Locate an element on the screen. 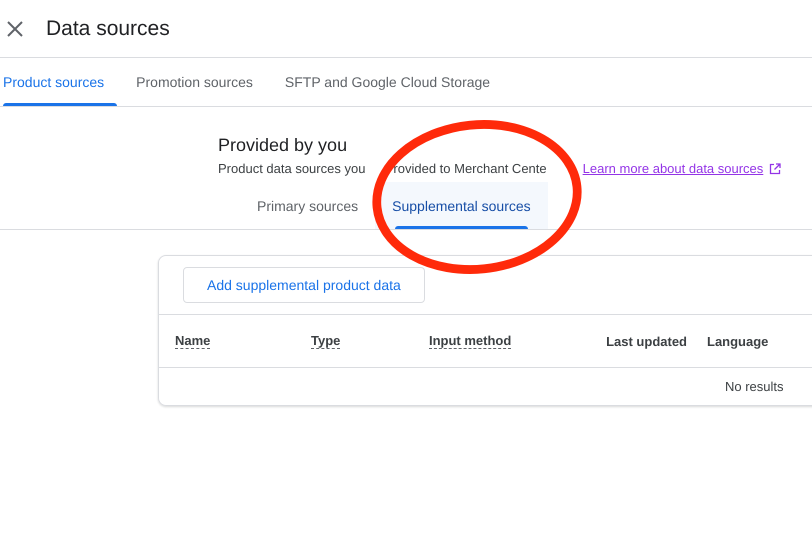 This screenshot has width=812, height=554. empty-message: No results is located at coordinates (754, 386).